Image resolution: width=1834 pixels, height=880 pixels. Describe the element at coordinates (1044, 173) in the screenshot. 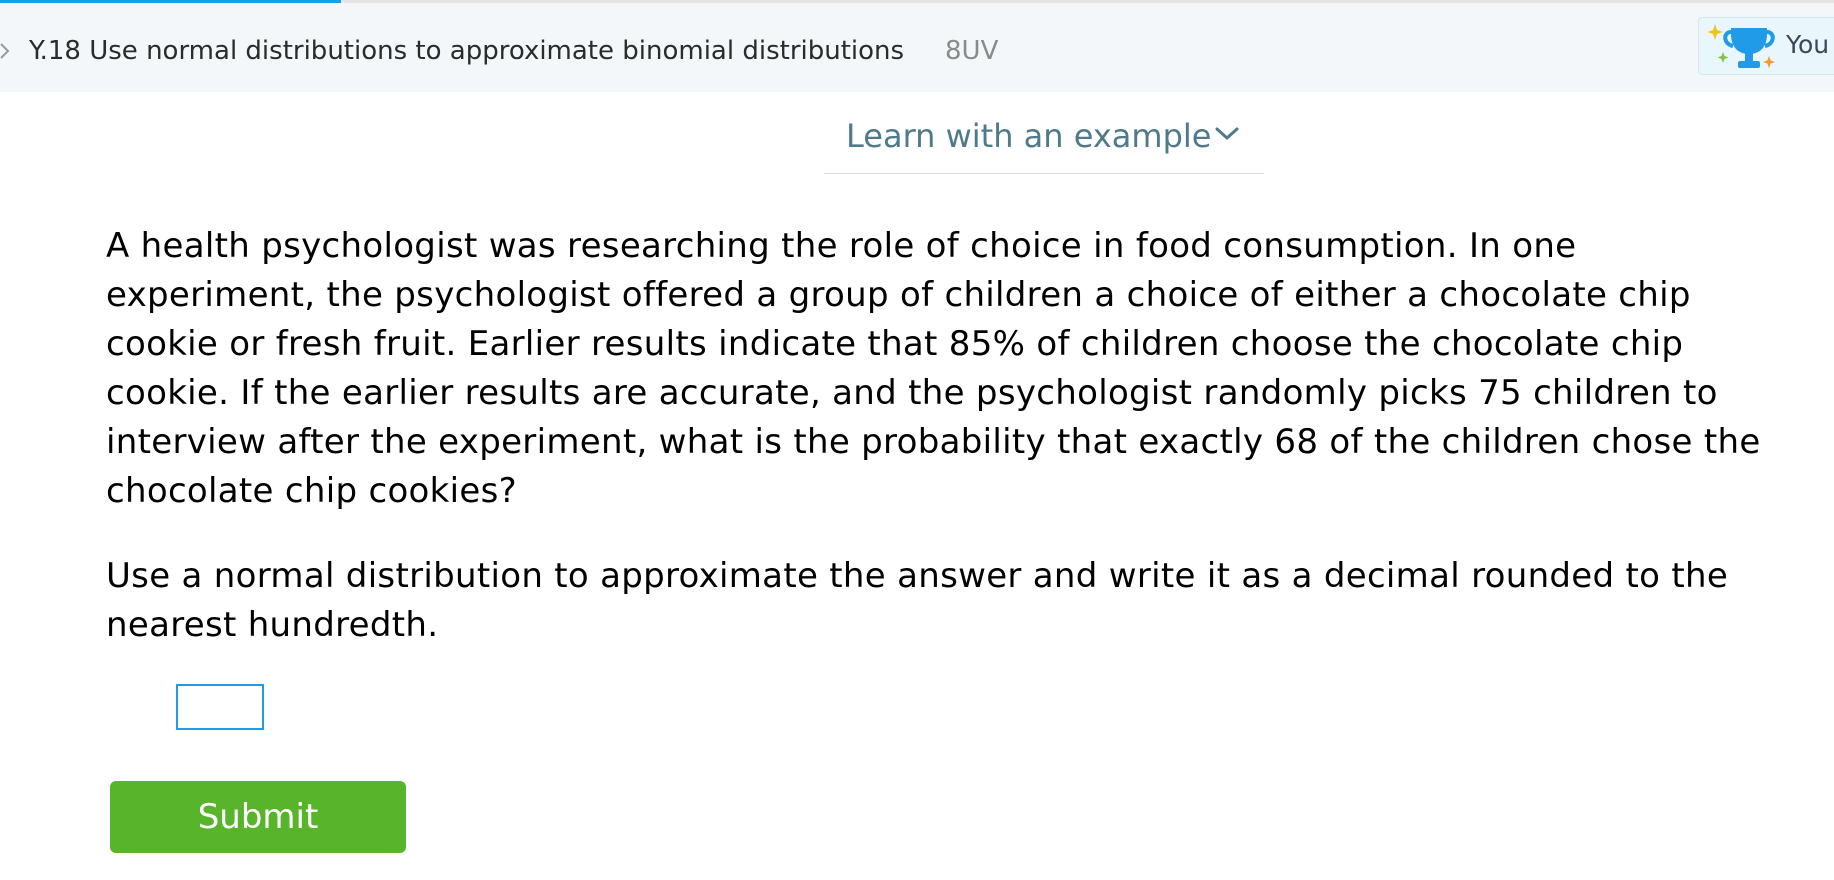

I see `divider` at that location.